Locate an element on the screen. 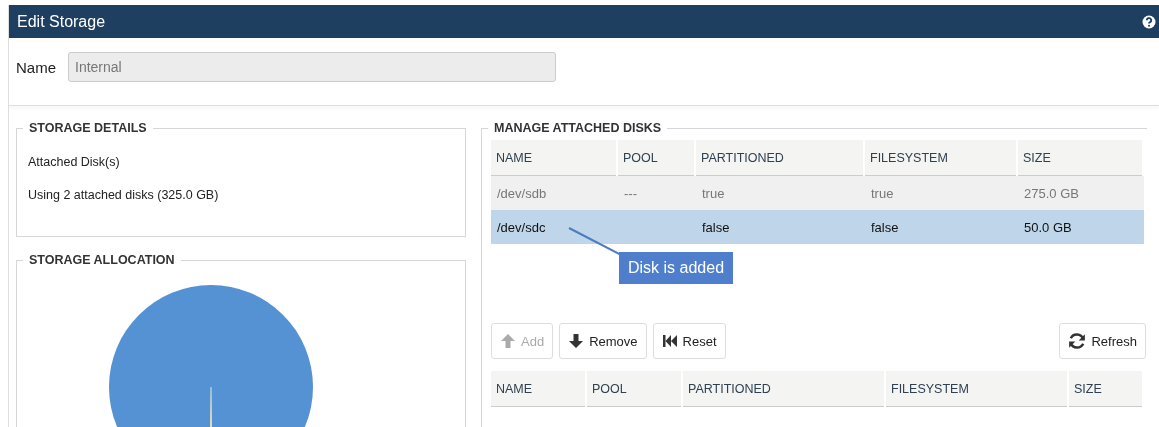  detail-text: Attached Disk(s) is located at coordinates (74, 162).